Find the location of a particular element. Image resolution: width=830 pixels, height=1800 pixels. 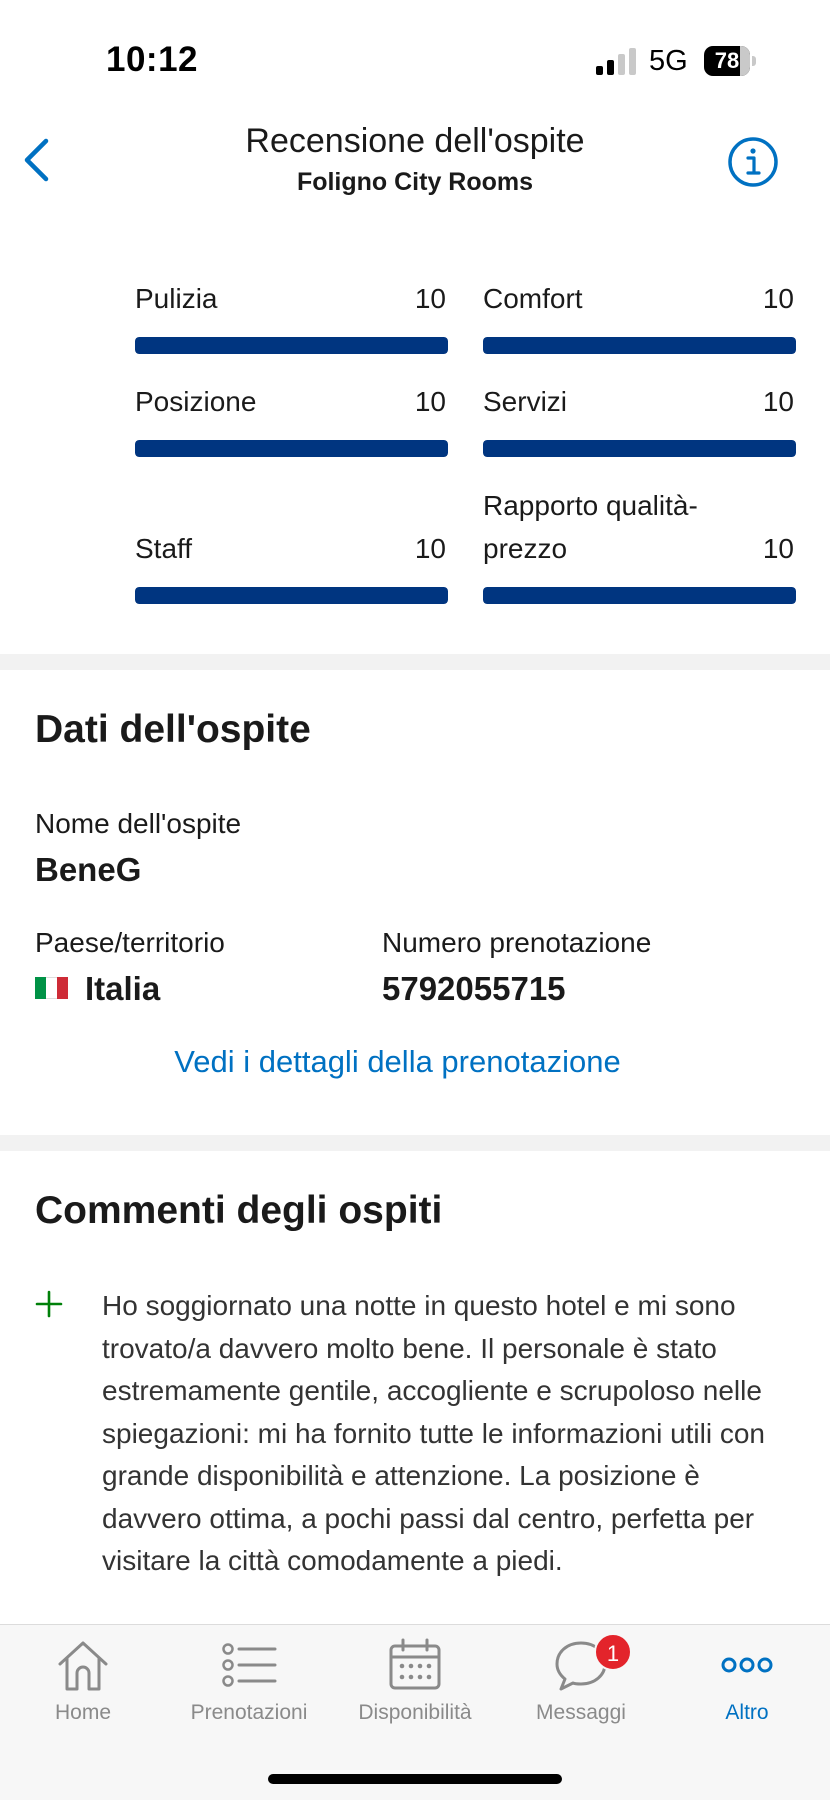

calendar-icon is located at coordinates (415, 1664).